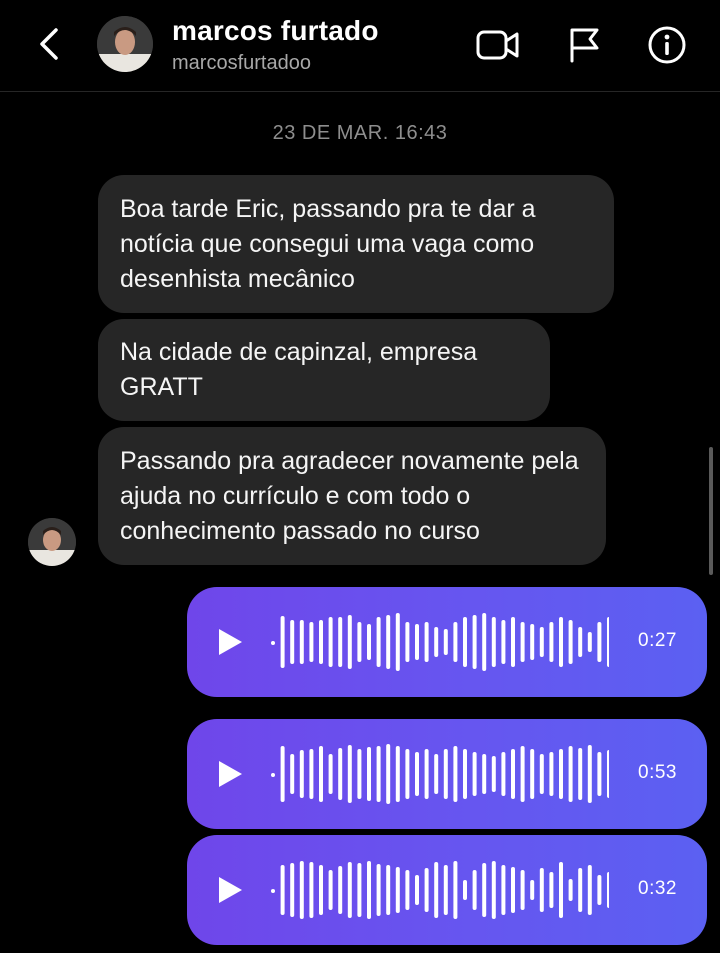  What do you see at coordinates (584, 45) in the screenshot?
I see `flag-icon` at bounding box center [584, 45].